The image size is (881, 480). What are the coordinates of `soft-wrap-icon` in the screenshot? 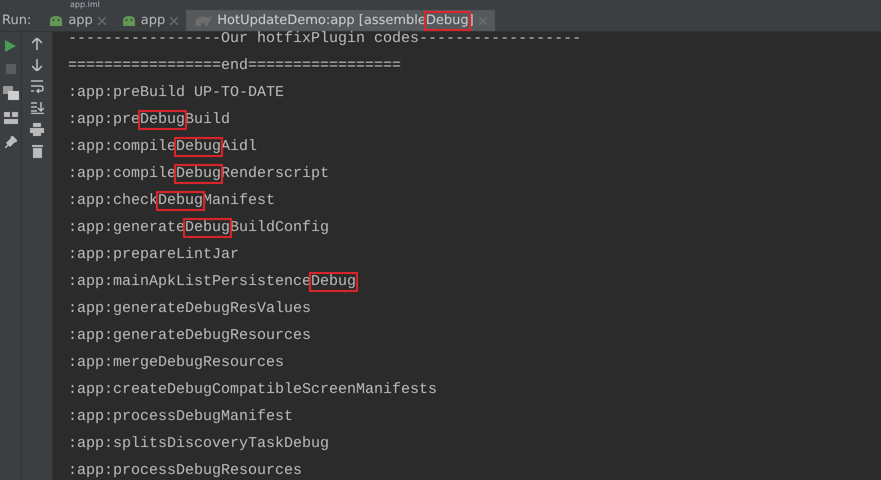 It's located at (37, 86).